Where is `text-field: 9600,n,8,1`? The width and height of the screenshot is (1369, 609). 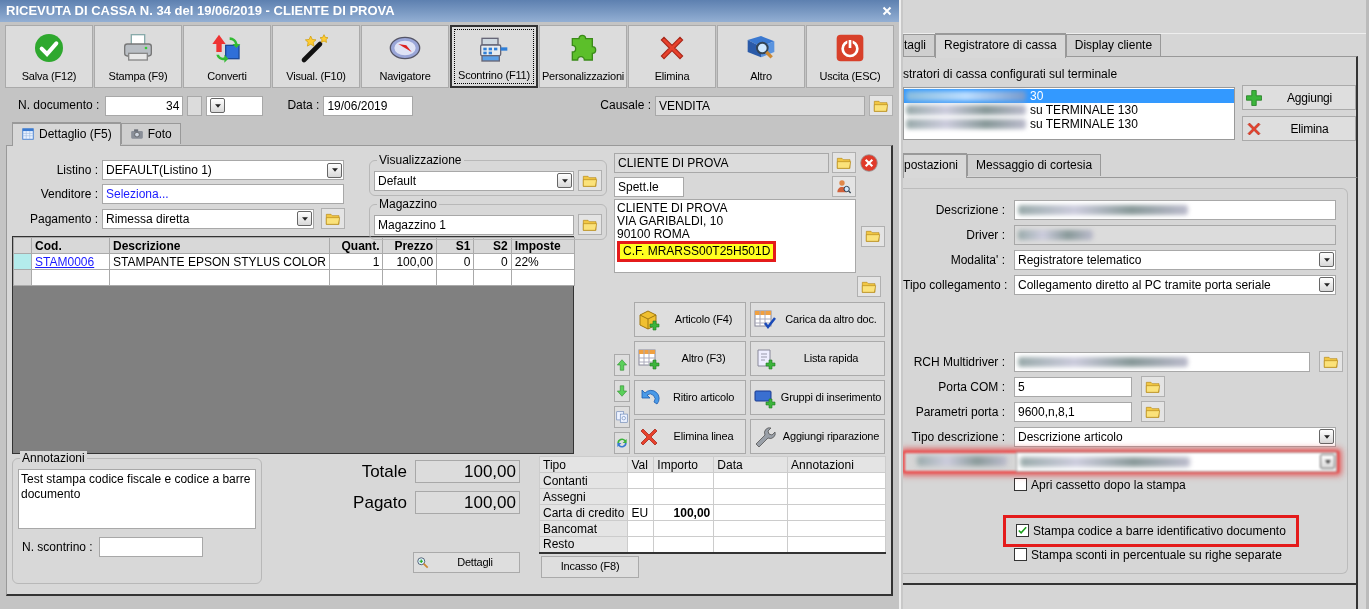 text-field: 9600,n,8,1 is located at coordinates (1073, 411).